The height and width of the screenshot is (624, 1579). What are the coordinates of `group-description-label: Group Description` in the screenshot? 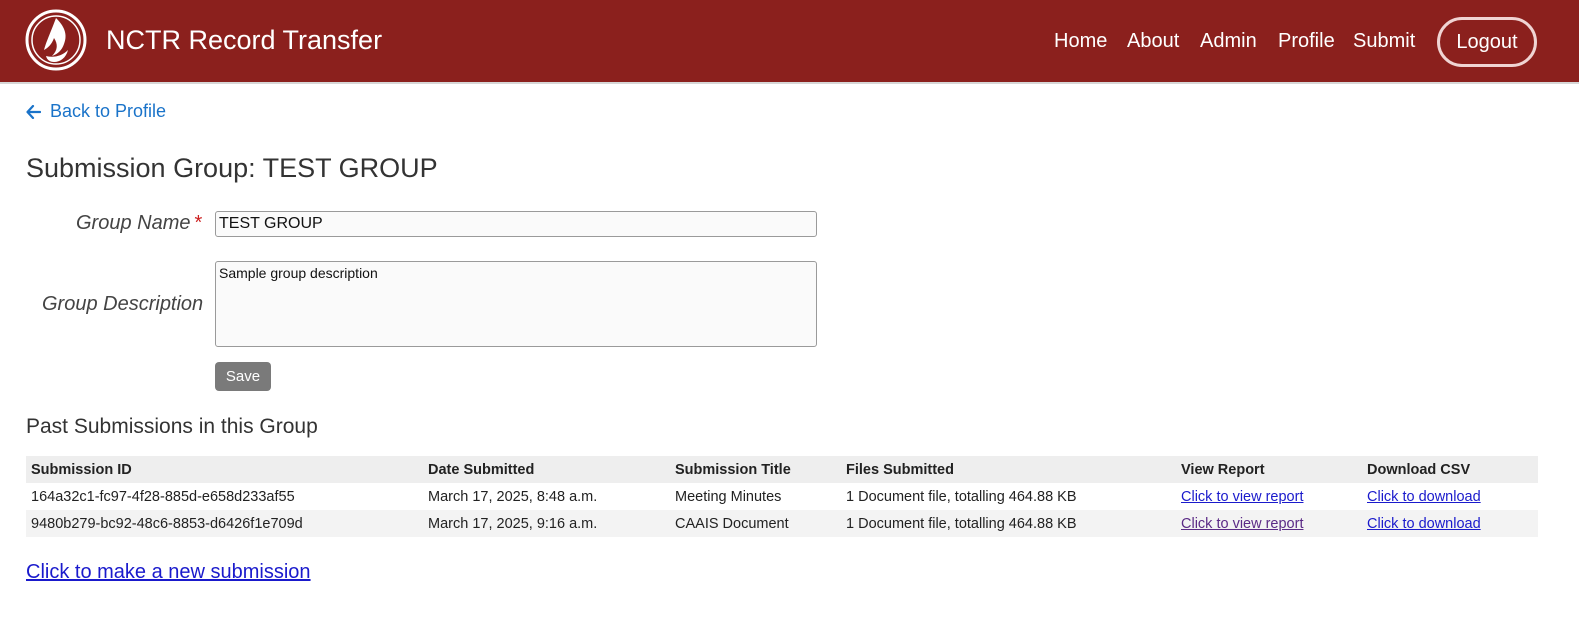 It's located at (123, 304).